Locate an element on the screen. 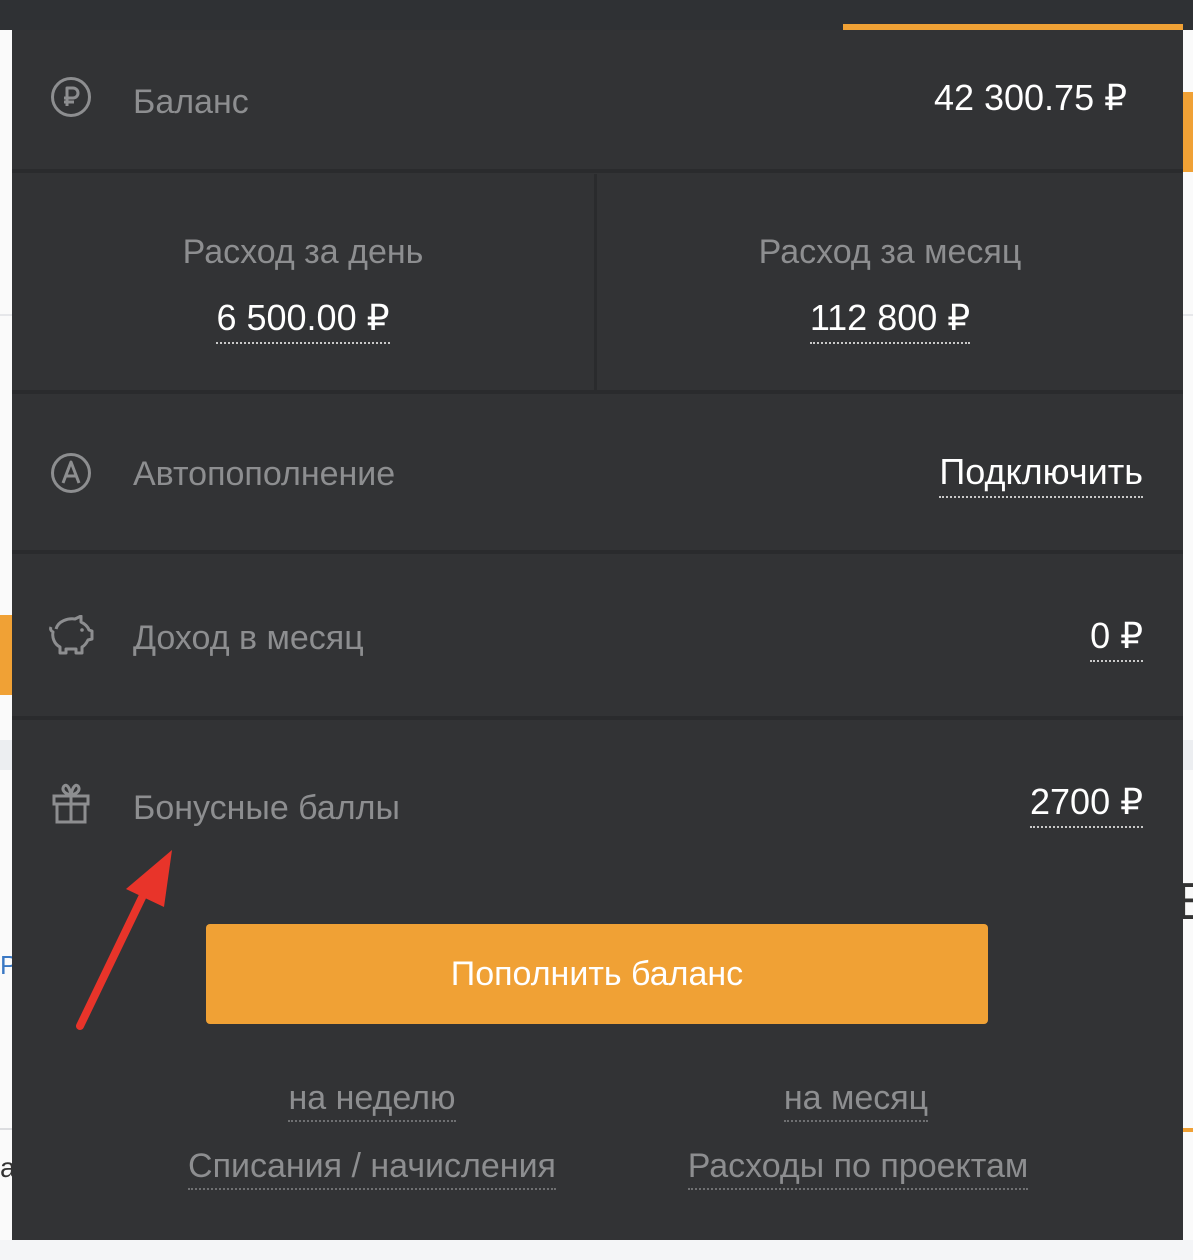 The height and width of the screenshot is (1260, 1193). topup-balance-button: Пополнить баланс is located at coordinates (597, 974).